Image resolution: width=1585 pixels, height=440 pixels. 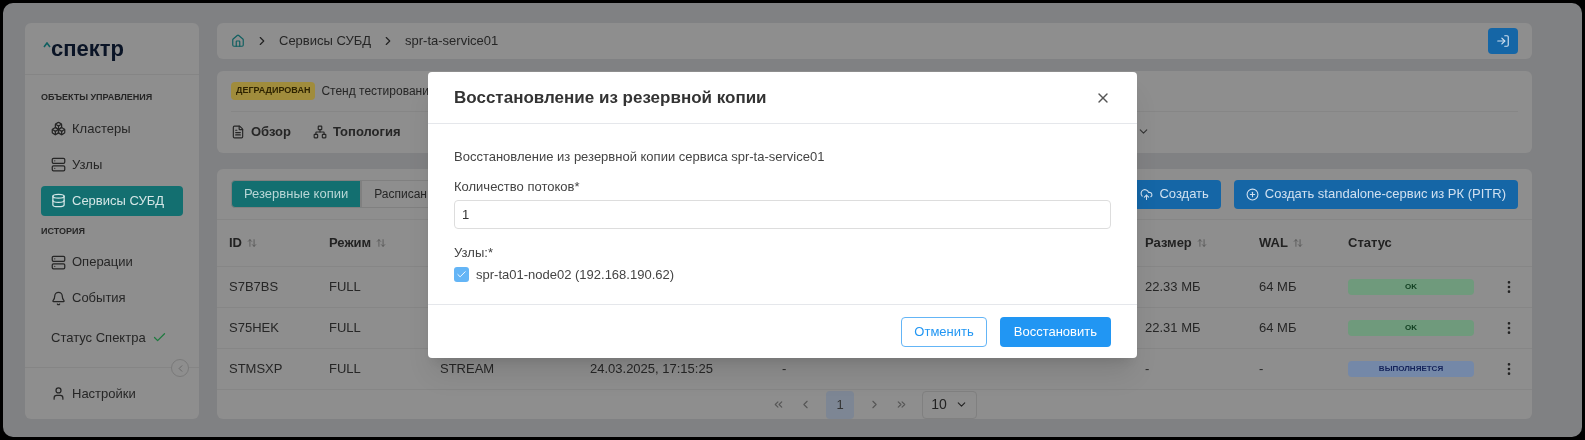 I want to click on column-header: ID, so click(x=243, y=243).